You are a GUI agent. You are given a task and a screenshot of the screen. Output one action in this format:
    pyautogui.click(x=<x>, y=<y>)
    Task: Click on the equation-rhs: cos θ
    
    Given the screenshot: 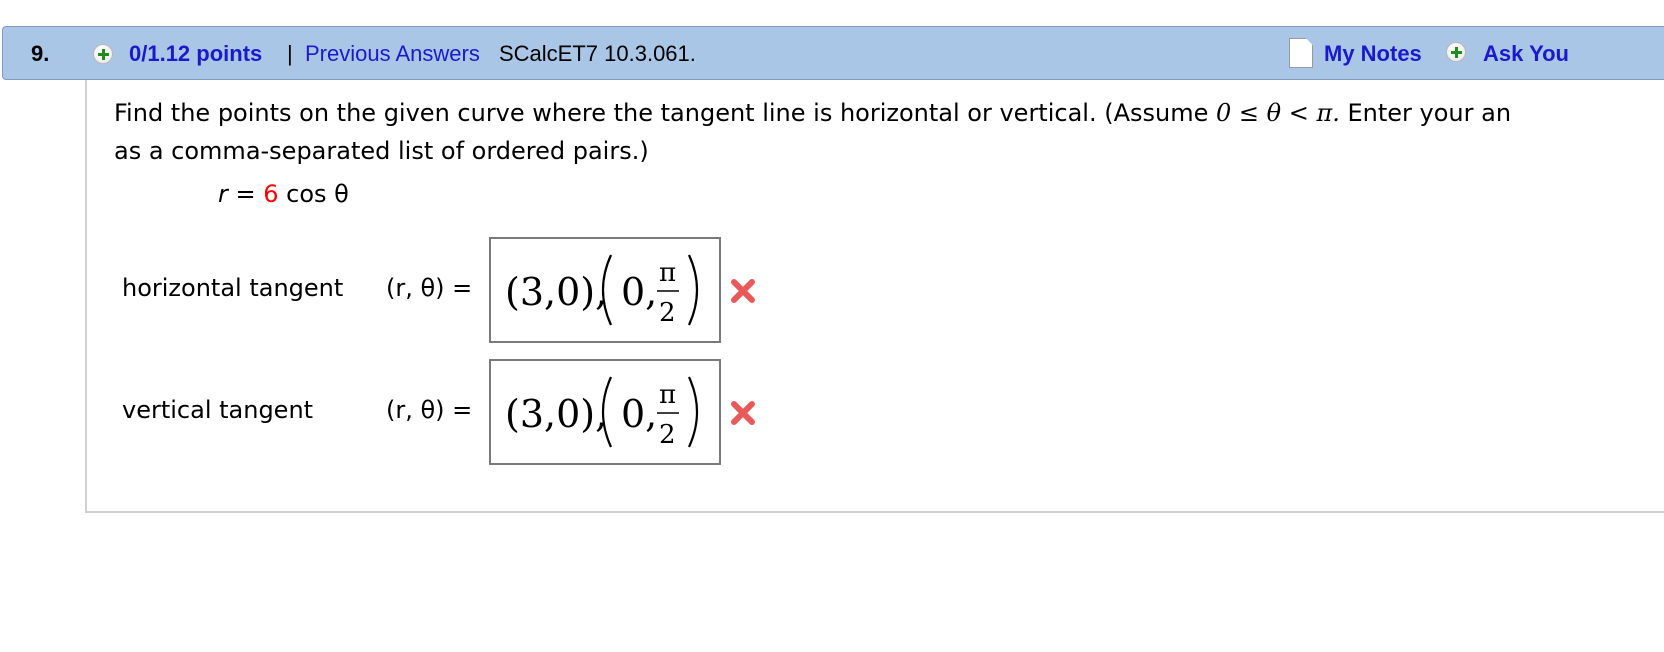 What is the action you would take?
    pyautogui.click(x=313, y=194)
    